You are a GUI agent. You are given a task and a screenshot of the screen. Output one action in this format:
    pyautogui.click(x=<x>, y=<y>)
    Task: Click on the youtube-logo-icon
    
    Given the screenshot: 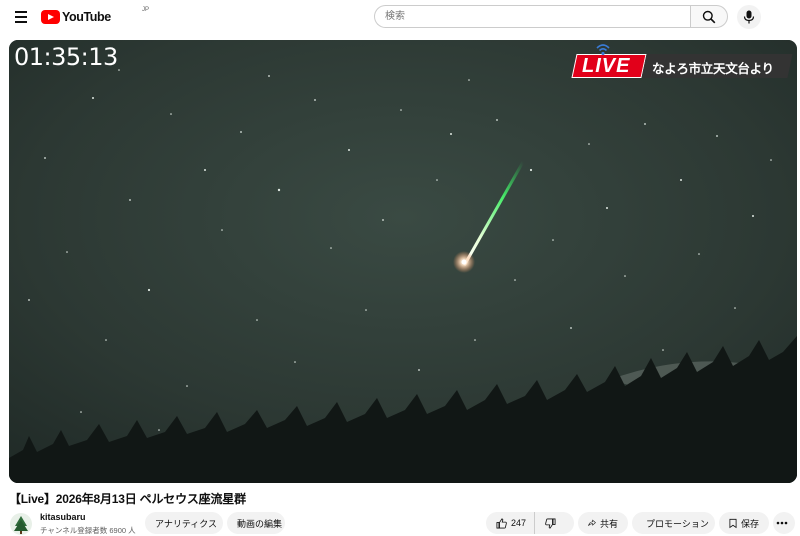 What is the action you would take?
    pyautogui.click(x=50, y=17)
    